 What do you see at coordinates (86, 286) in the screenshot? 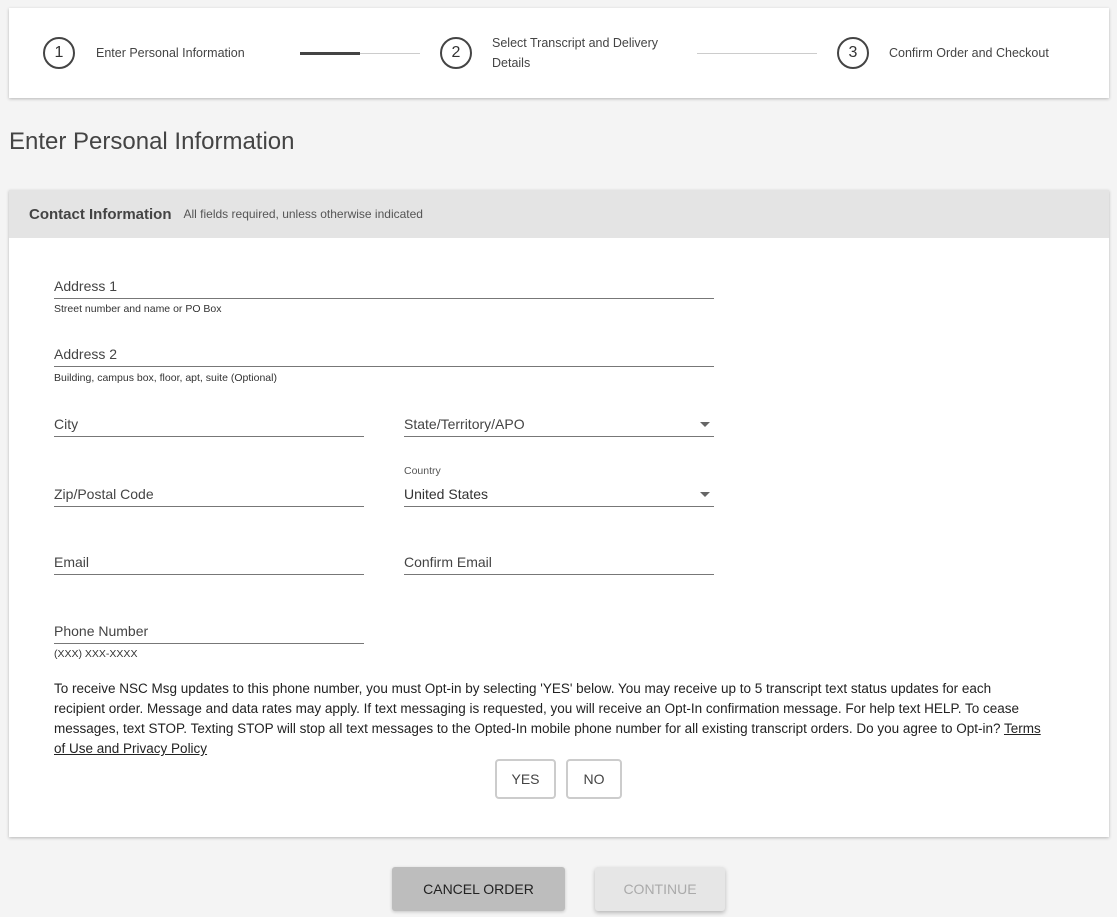
I see `address1-label: Address 1` at bounding box center [86, 286].